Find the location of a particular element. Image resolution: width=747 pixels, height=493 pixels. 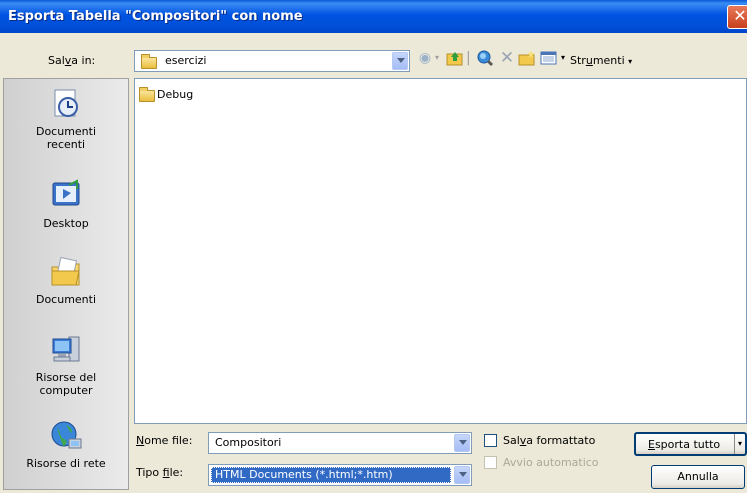

place-recent-documents: Documenti recenti is located at coordinates (66, 119).